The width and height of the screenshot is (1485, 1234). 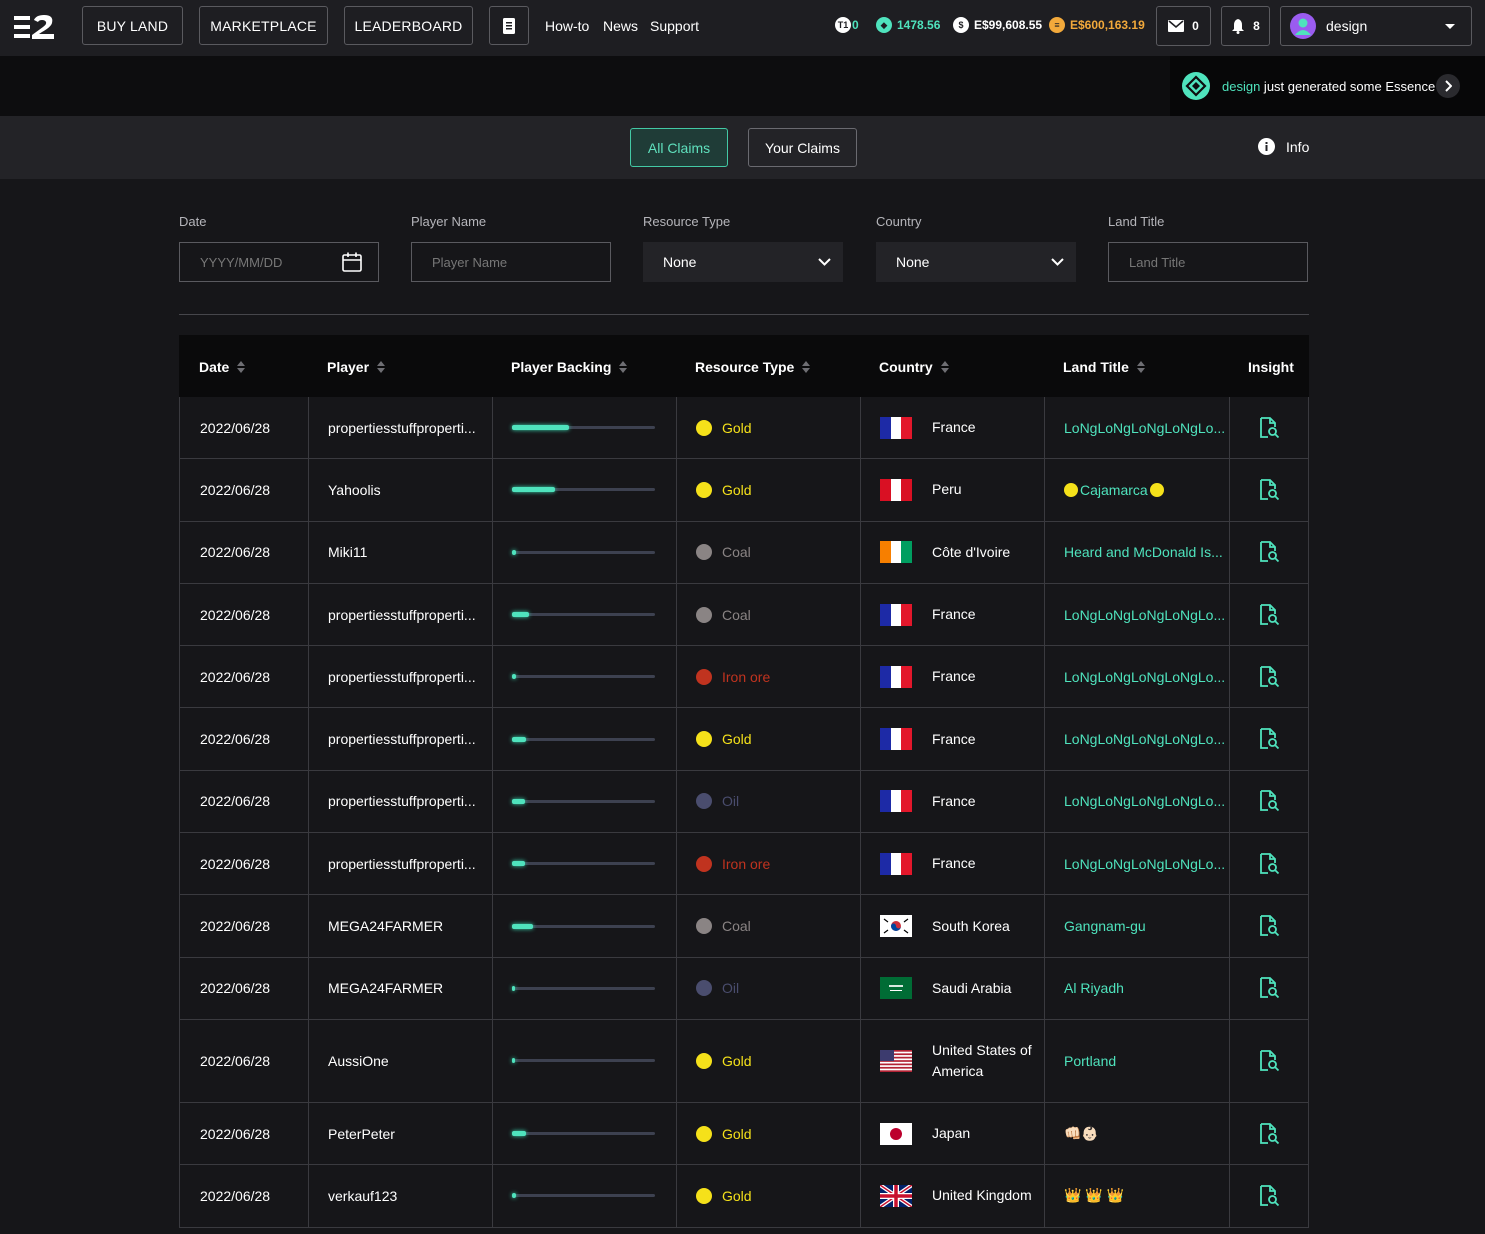 I want to click on e2-logo, so click(x=35, y=27).